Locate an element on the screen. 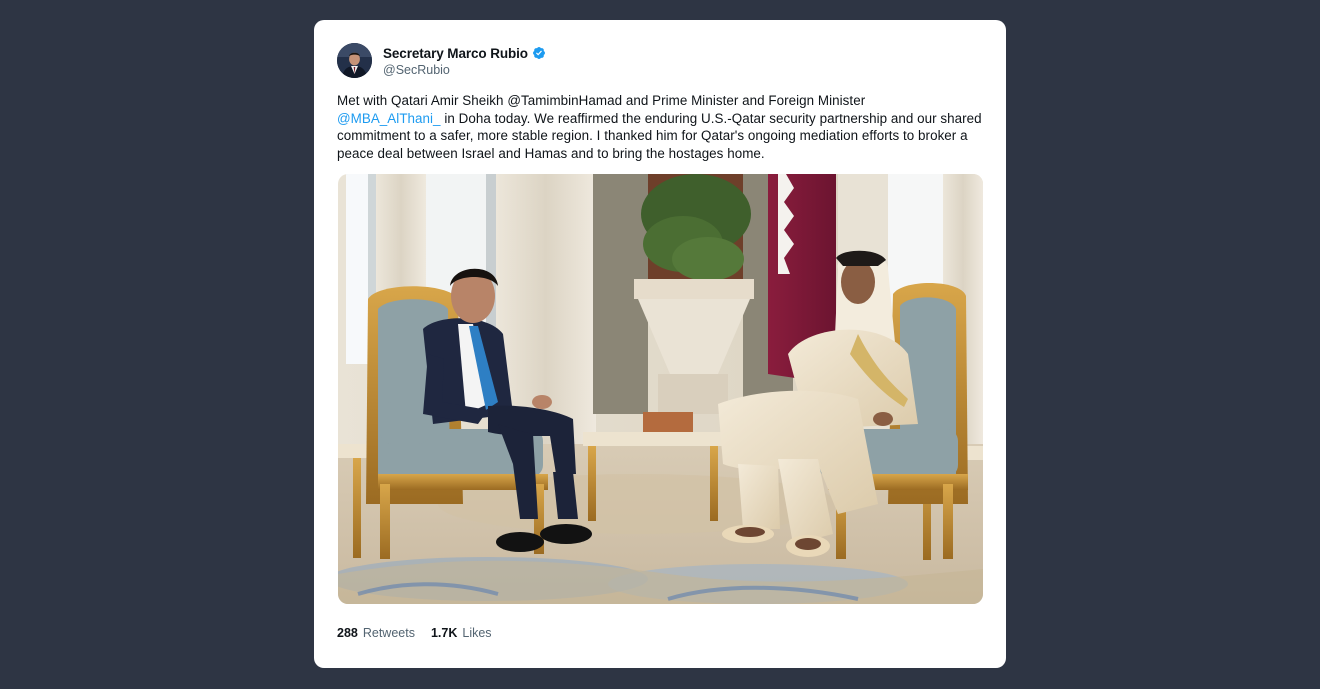 The width and height of the screenshot is (1320, 689). likes-count: 1.7K is located at coordinates (444, 633).